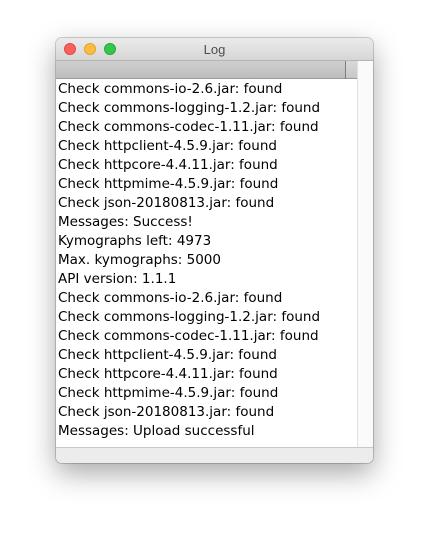 This screenshot has height=537, width=429. What do you see at coordinates (117, 279) in the screenshot?
I see `log-line: API version: 1.1.1` at bounding box center [117, 279].